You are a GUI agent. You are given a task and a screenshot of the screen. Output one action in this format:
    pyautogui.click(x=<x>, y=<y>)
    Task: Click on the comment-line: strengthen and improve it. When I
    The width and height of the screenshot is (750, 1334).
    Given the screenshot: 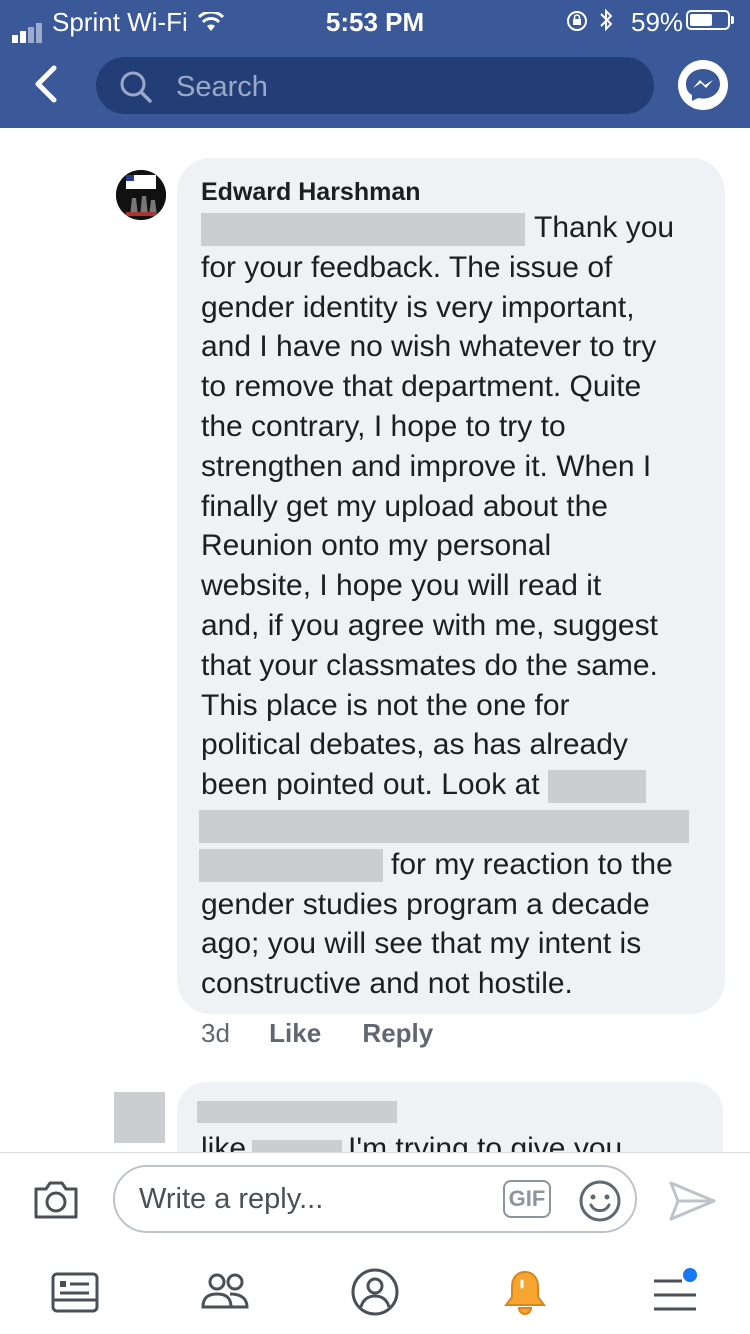 What is the action you would take?
    pyautogui.click(x=426, y=466)
    